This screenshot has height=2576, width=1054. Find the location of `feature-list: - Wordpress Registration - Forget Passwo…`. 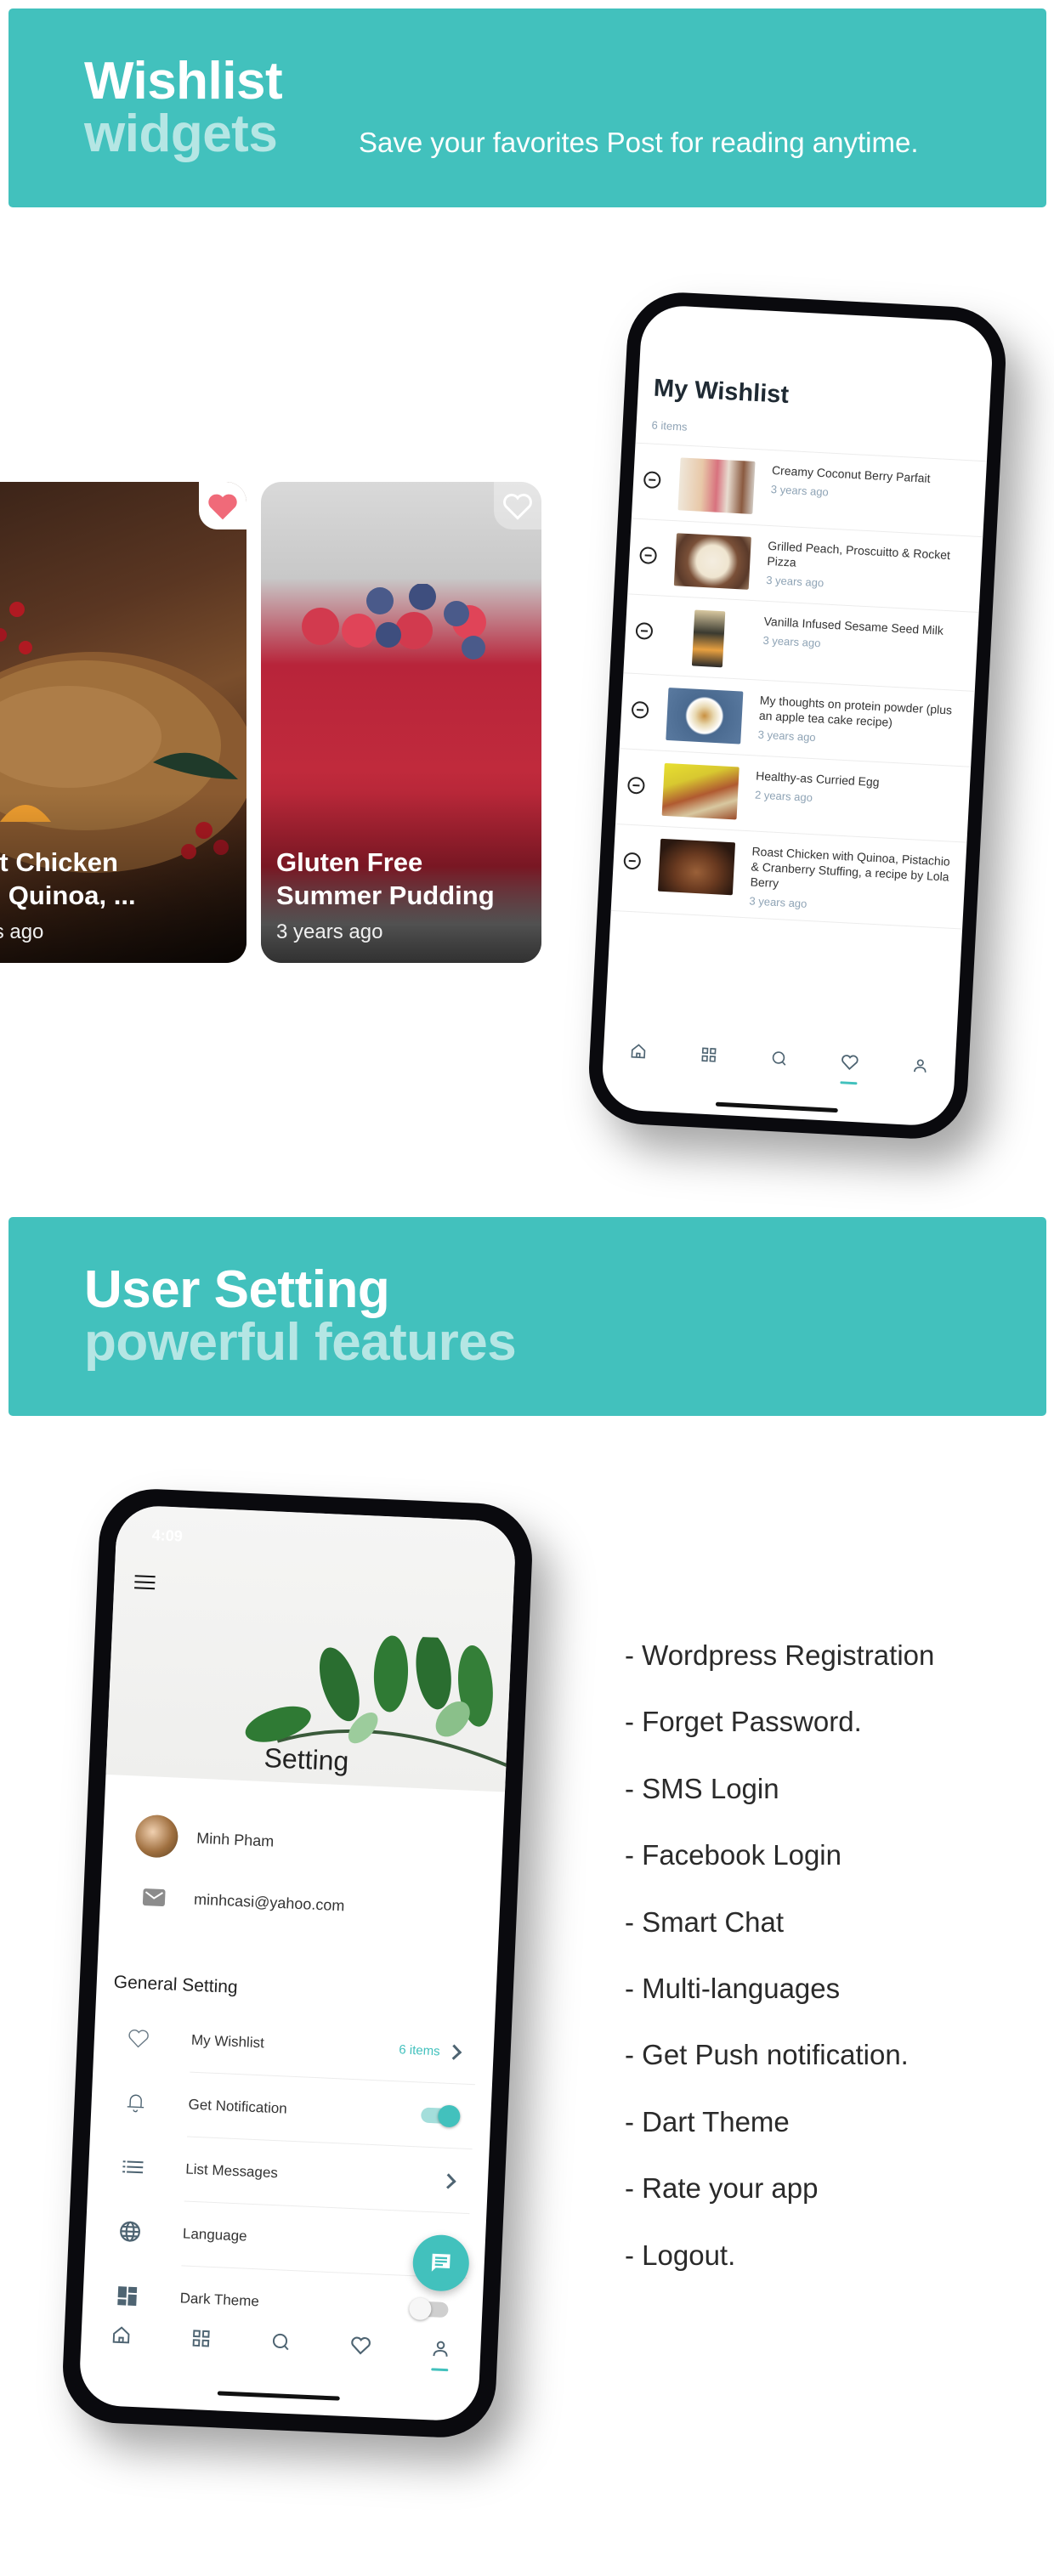

feature-list: - Wordpress Registration - Forget Passwo… is located at coordinates (779, 1972).